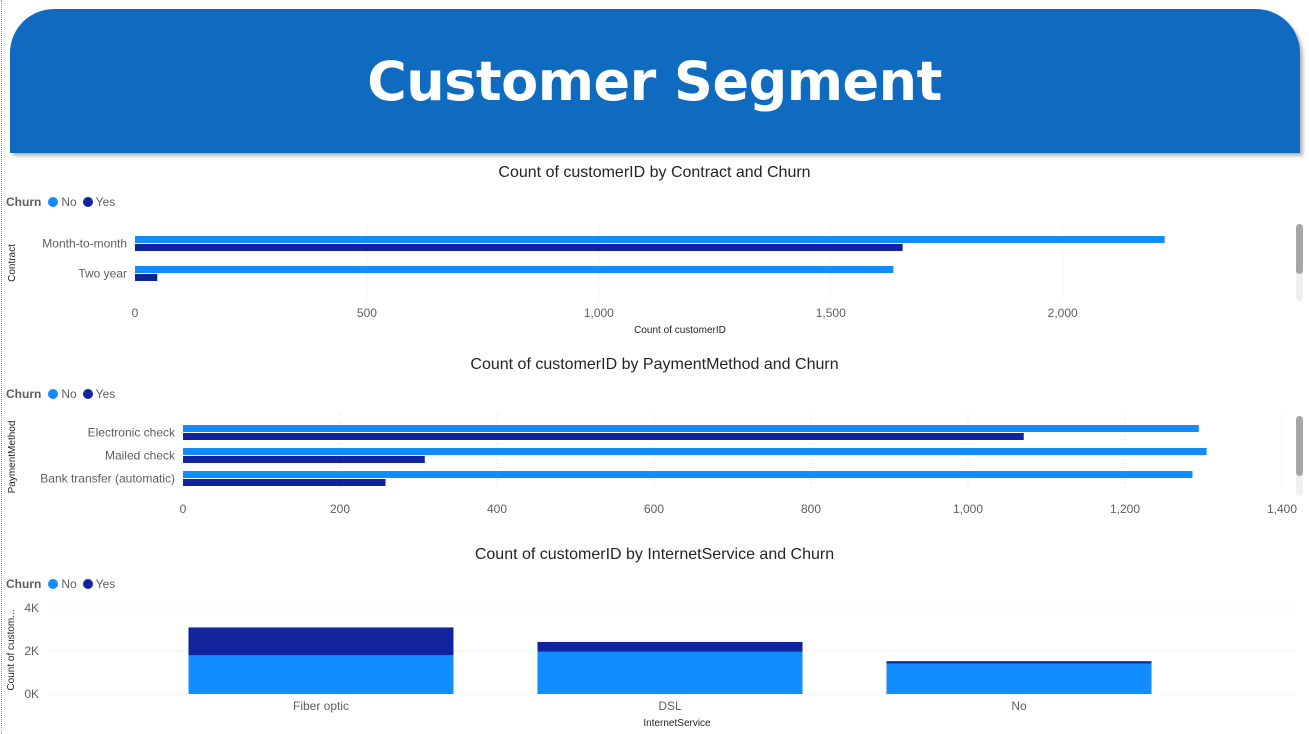 This screenshot has width=1309, height=734. Describe the element at coordinates (1019, 662) in the screenshot. I see `bar-no-yes` at that location.